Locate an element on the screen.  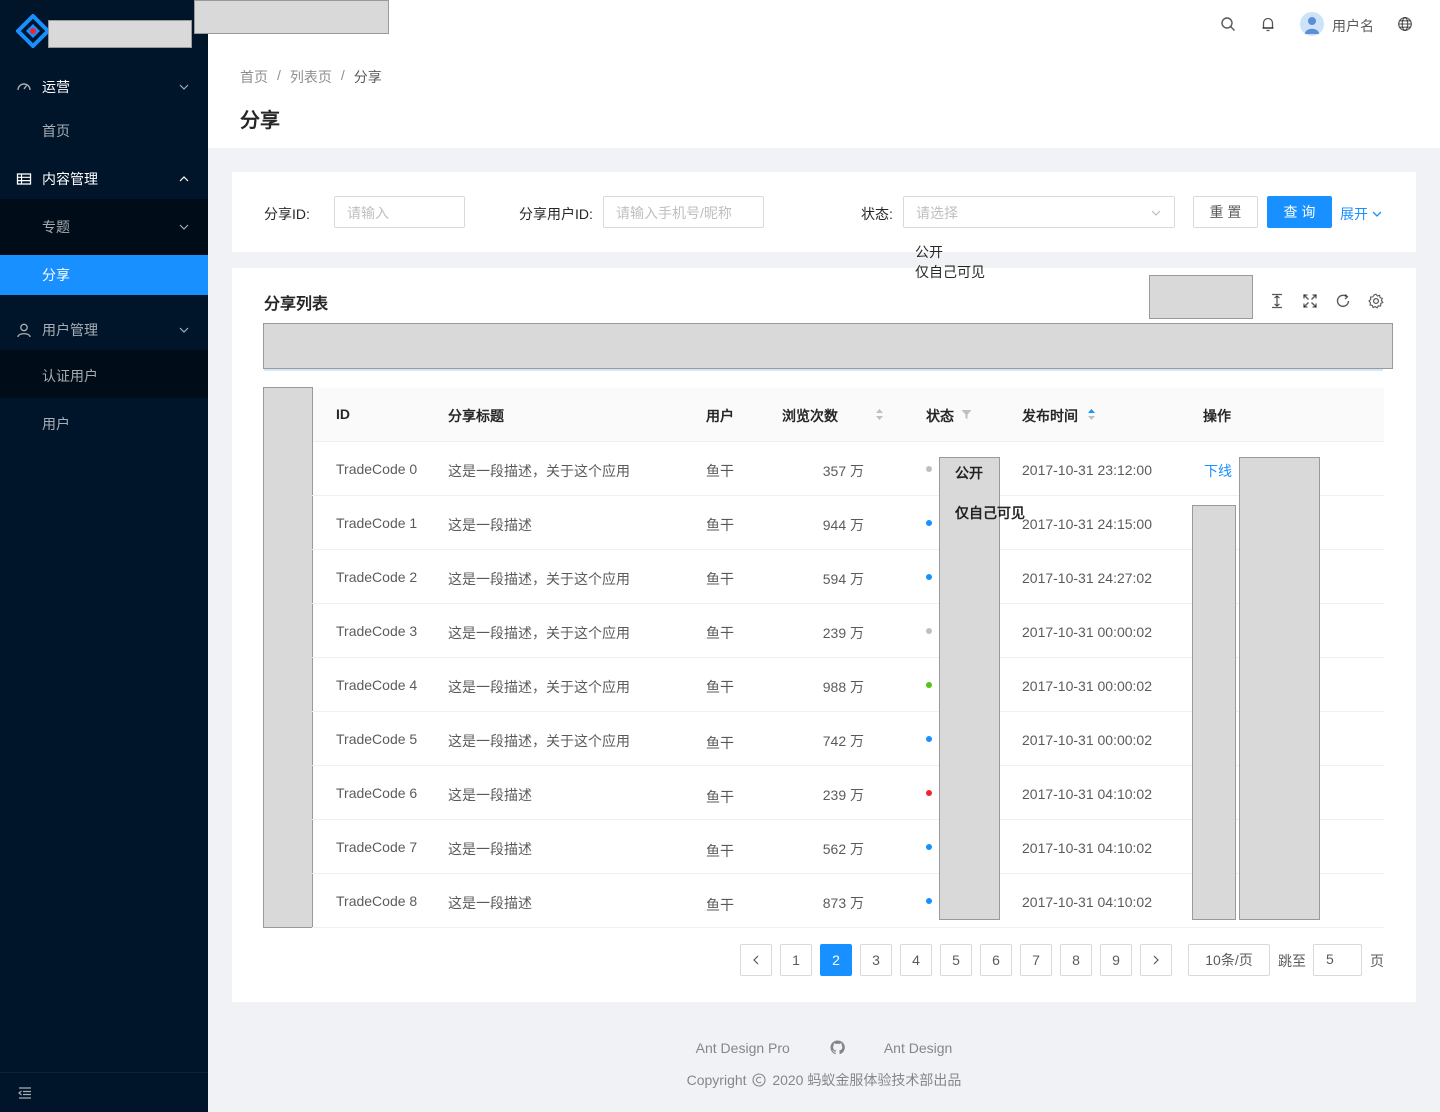
sidebar: 运营 首页 内容管理 专题 分享 用户管理 认证用户 用户 is located at coordinates (104, 556).